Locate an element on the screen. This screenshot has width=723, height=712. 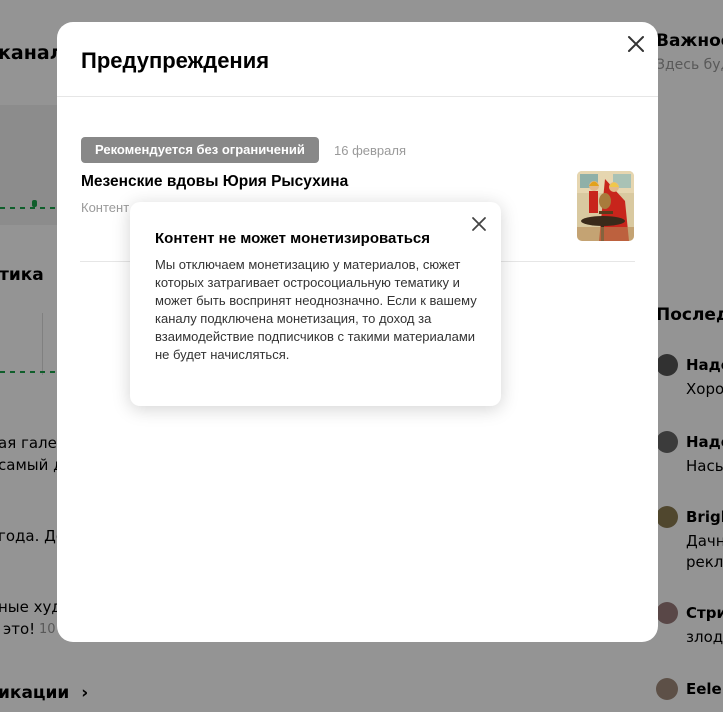
modal-close-button is located at coordinates (636, 44).